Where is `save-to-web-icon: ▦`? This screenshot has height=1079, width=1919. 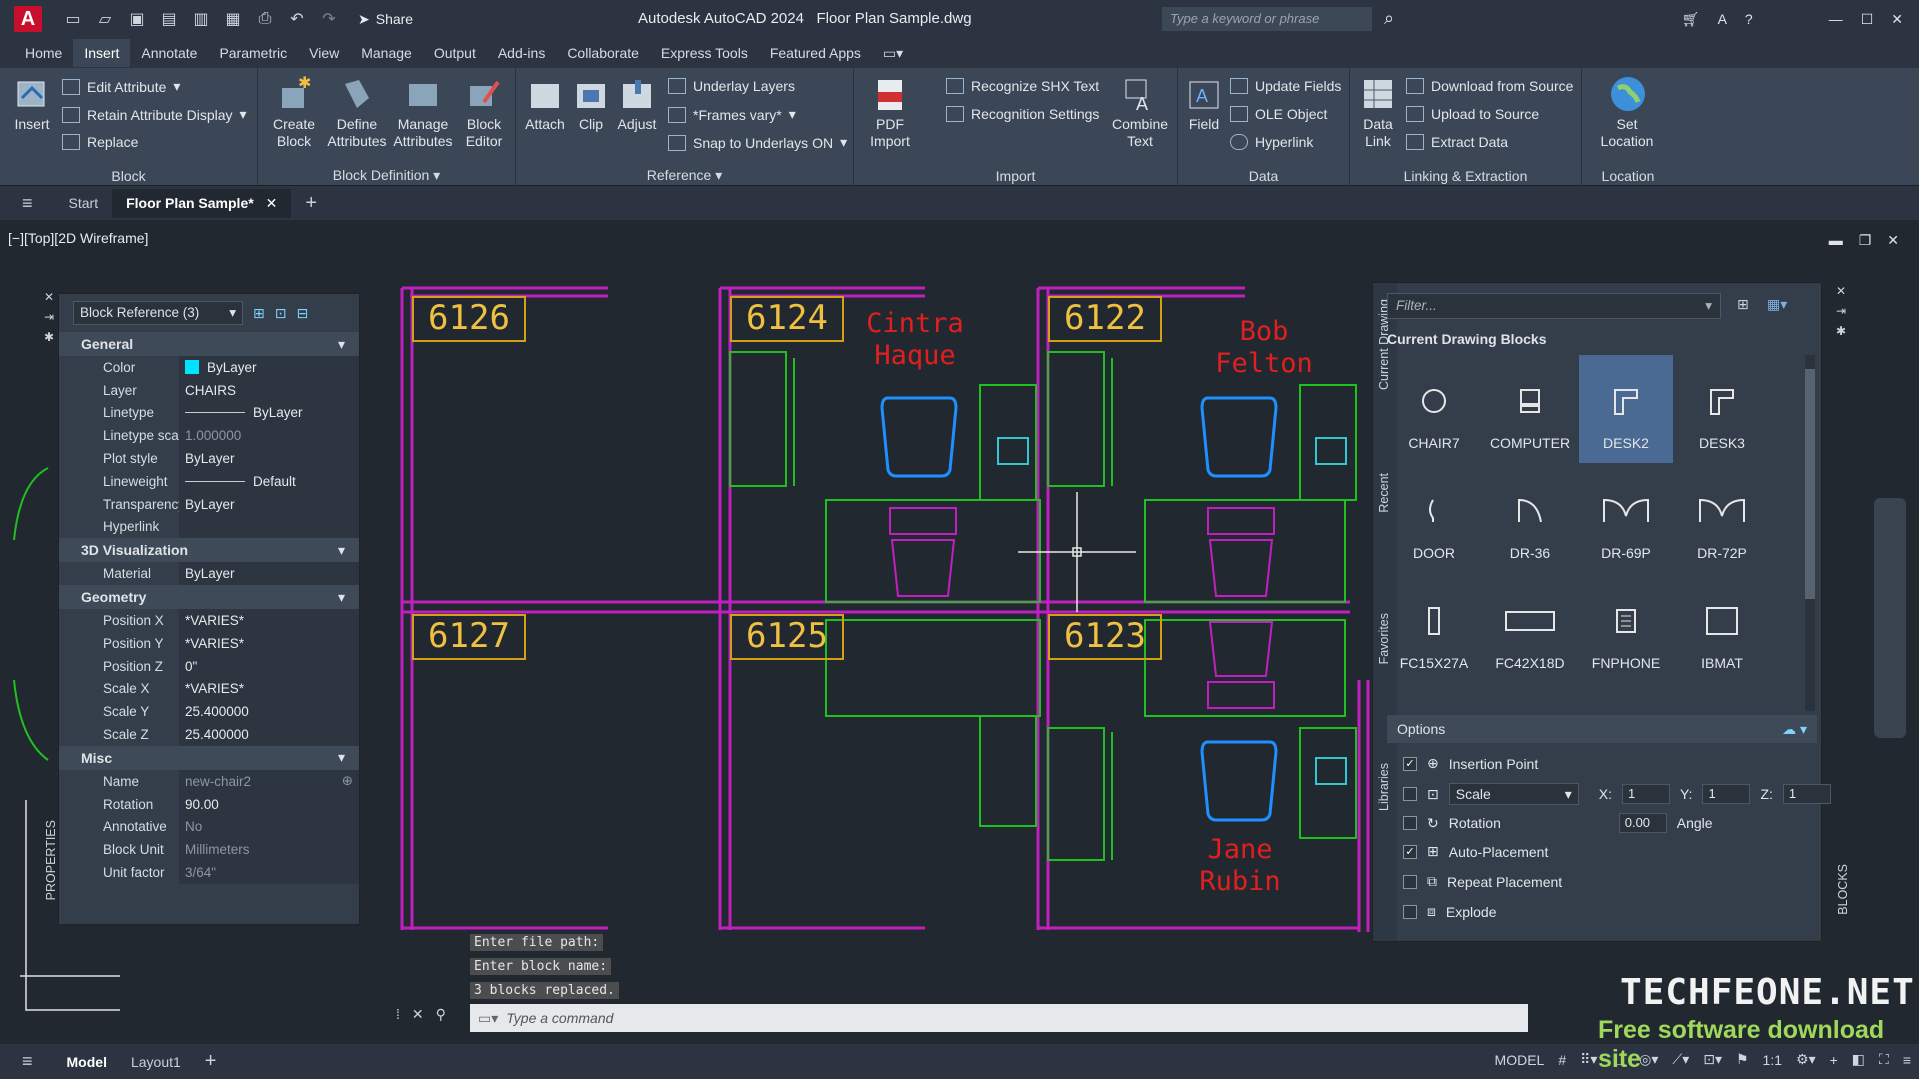 save-to-web-icon: ▦ is located at coordinates (233, 19).